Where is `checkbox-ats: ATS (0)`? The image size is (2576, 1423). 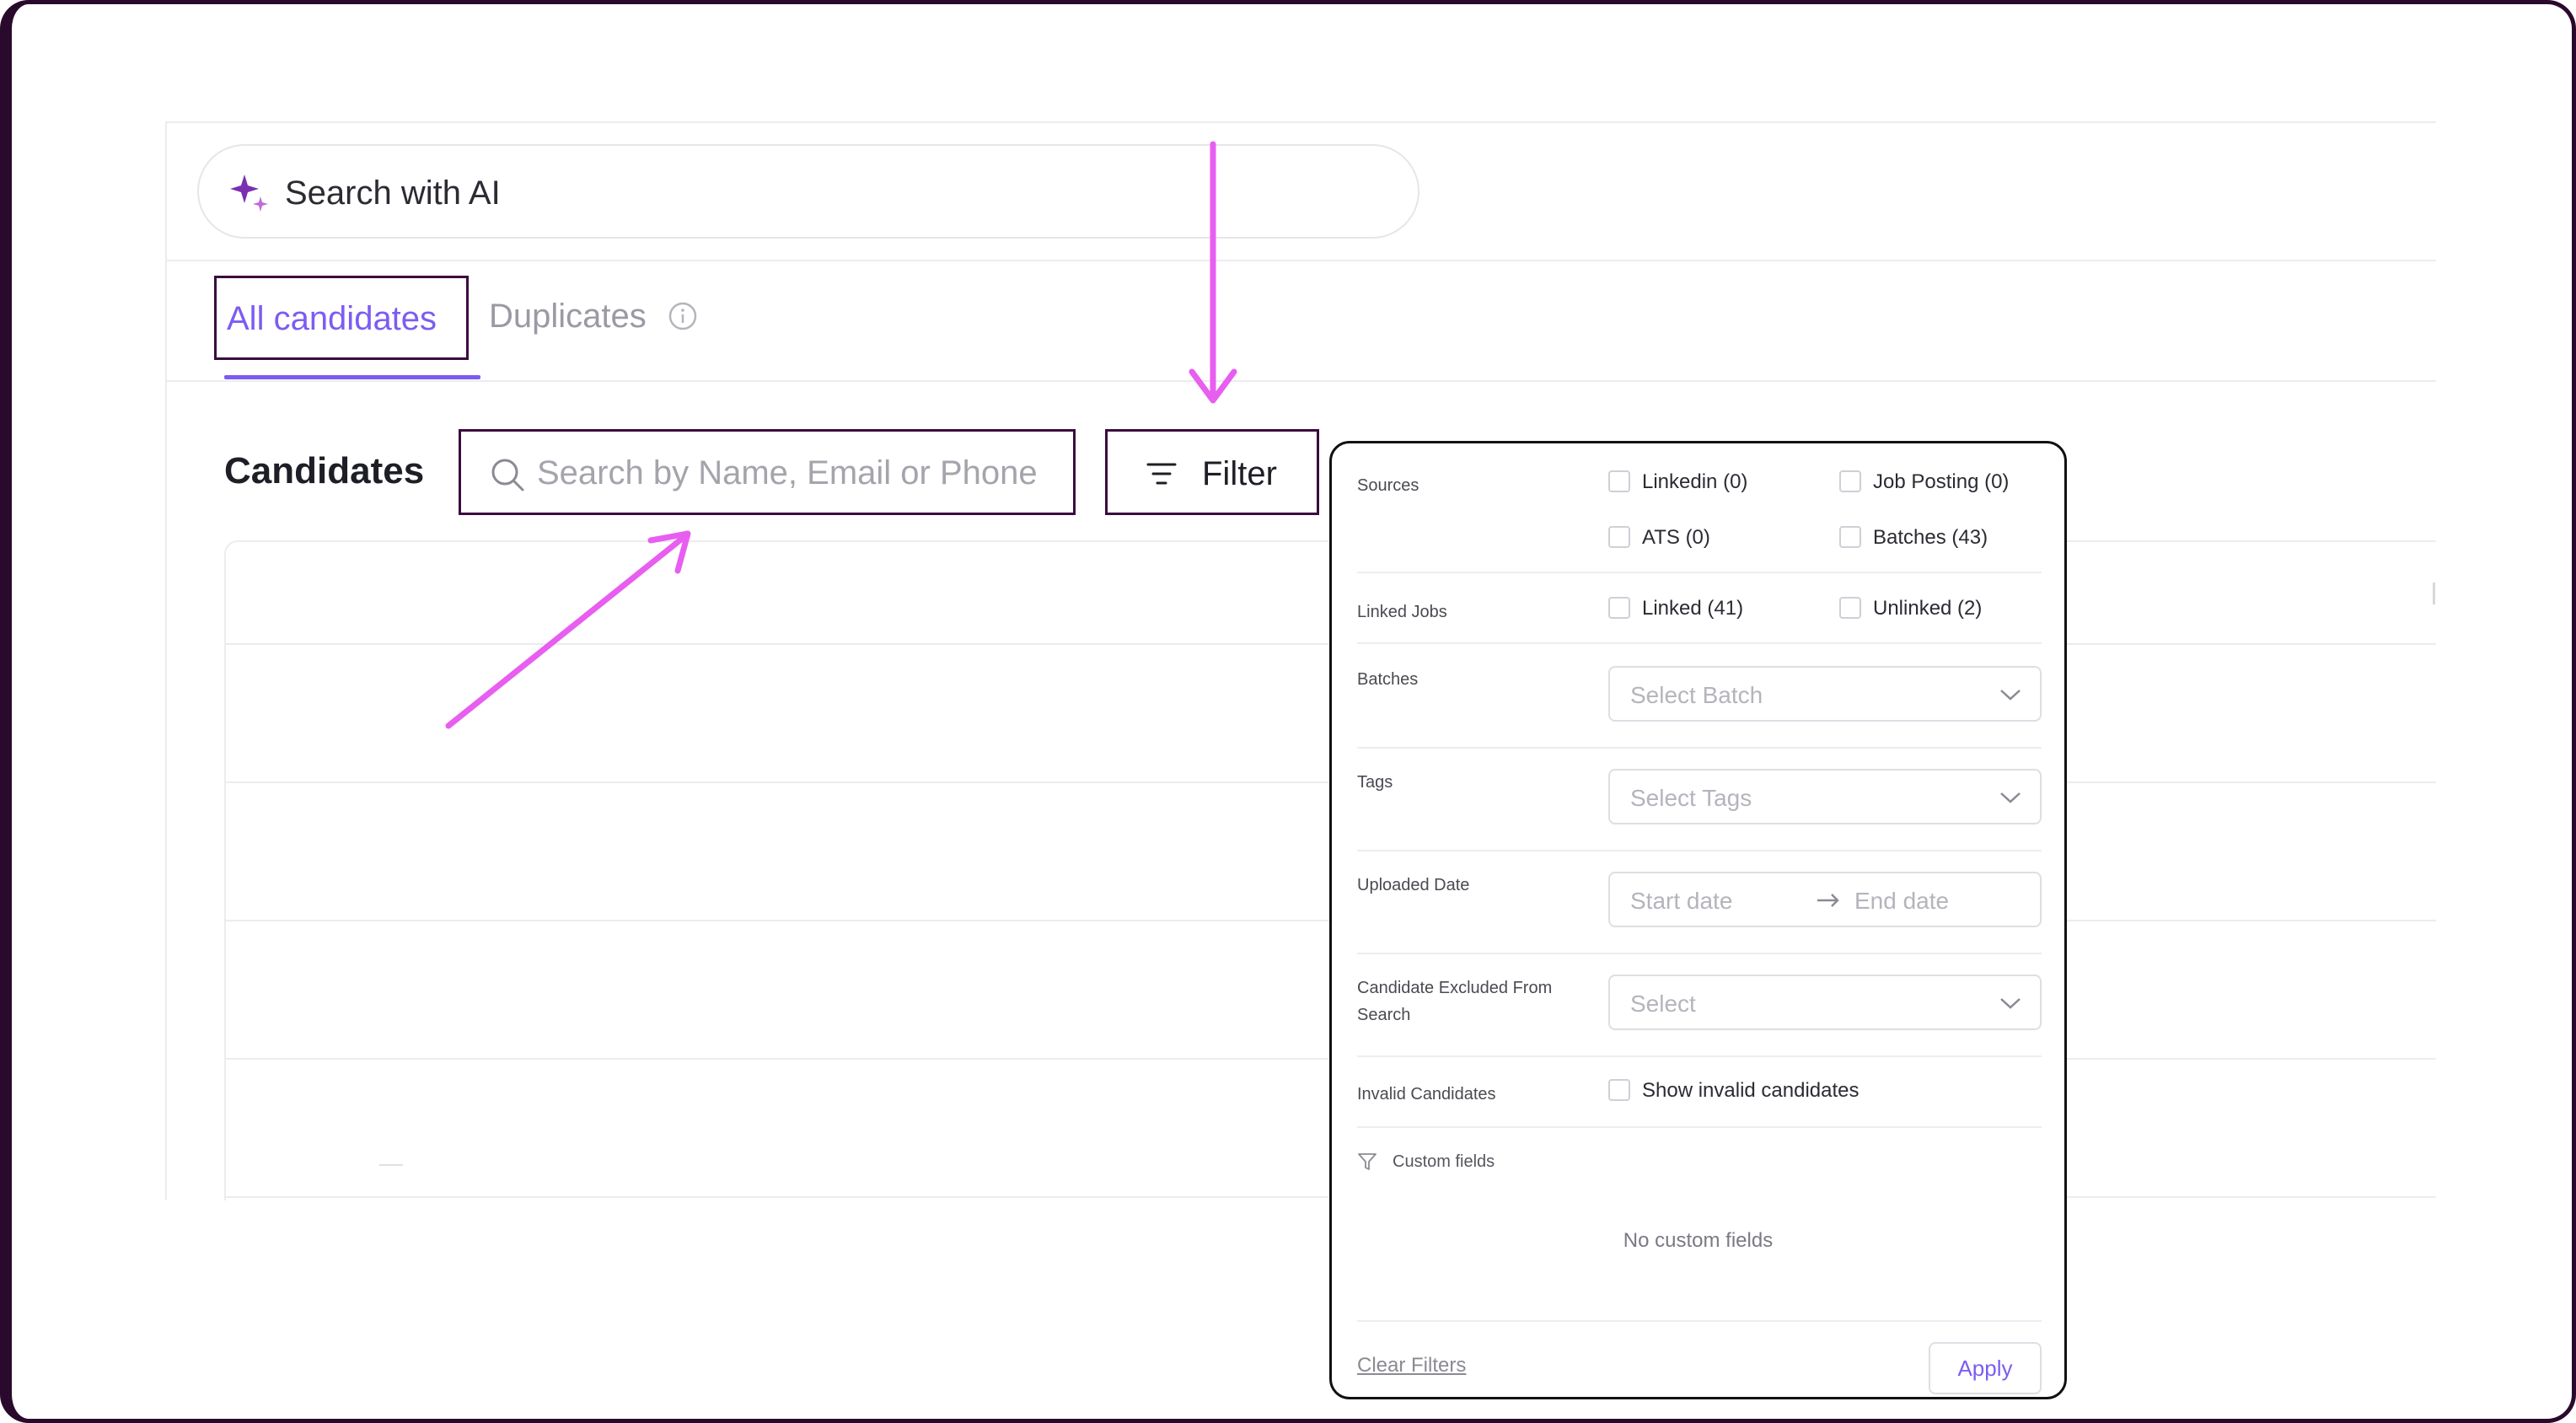
checkbox-ats: ATS (0) is located at coordinates (1709, 538).